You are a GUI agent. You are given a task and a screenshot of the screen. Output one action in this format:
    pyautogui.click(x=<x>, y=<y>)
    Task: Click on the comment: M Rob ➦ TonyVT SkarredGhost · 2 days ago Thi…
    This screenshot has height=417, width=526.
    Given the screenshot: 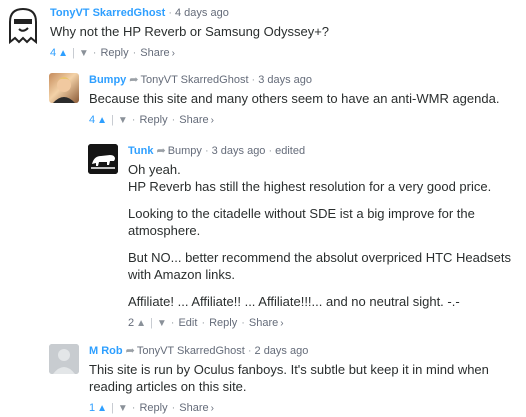 What is the action you would take?
    pyautogui.click(x=282, y=379)
    